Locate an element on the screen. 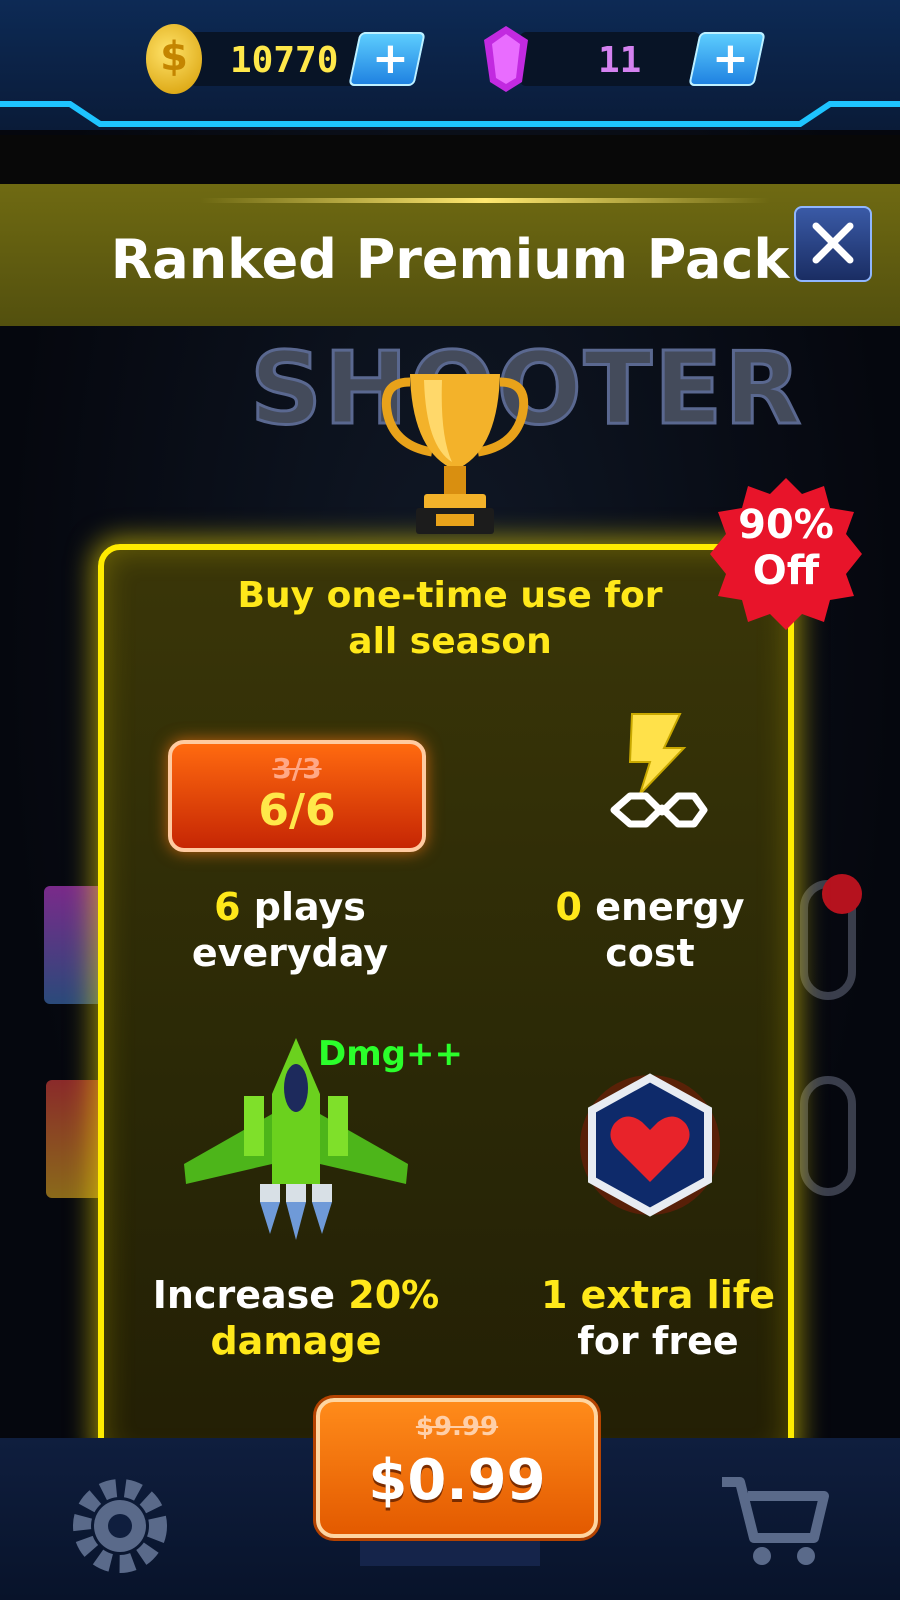 This screenshot has width=900, height=1600. gem-icon is located at coordinates (506, 59).